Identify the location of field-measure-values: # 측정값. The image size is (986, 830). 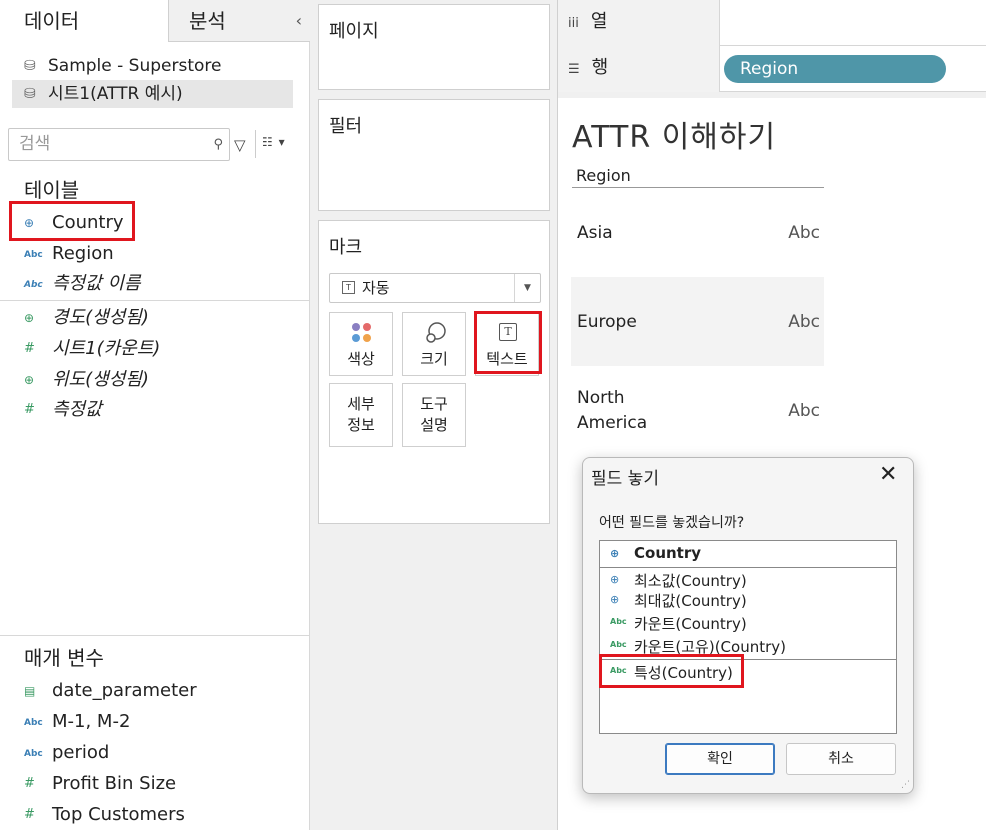
(63, 410).